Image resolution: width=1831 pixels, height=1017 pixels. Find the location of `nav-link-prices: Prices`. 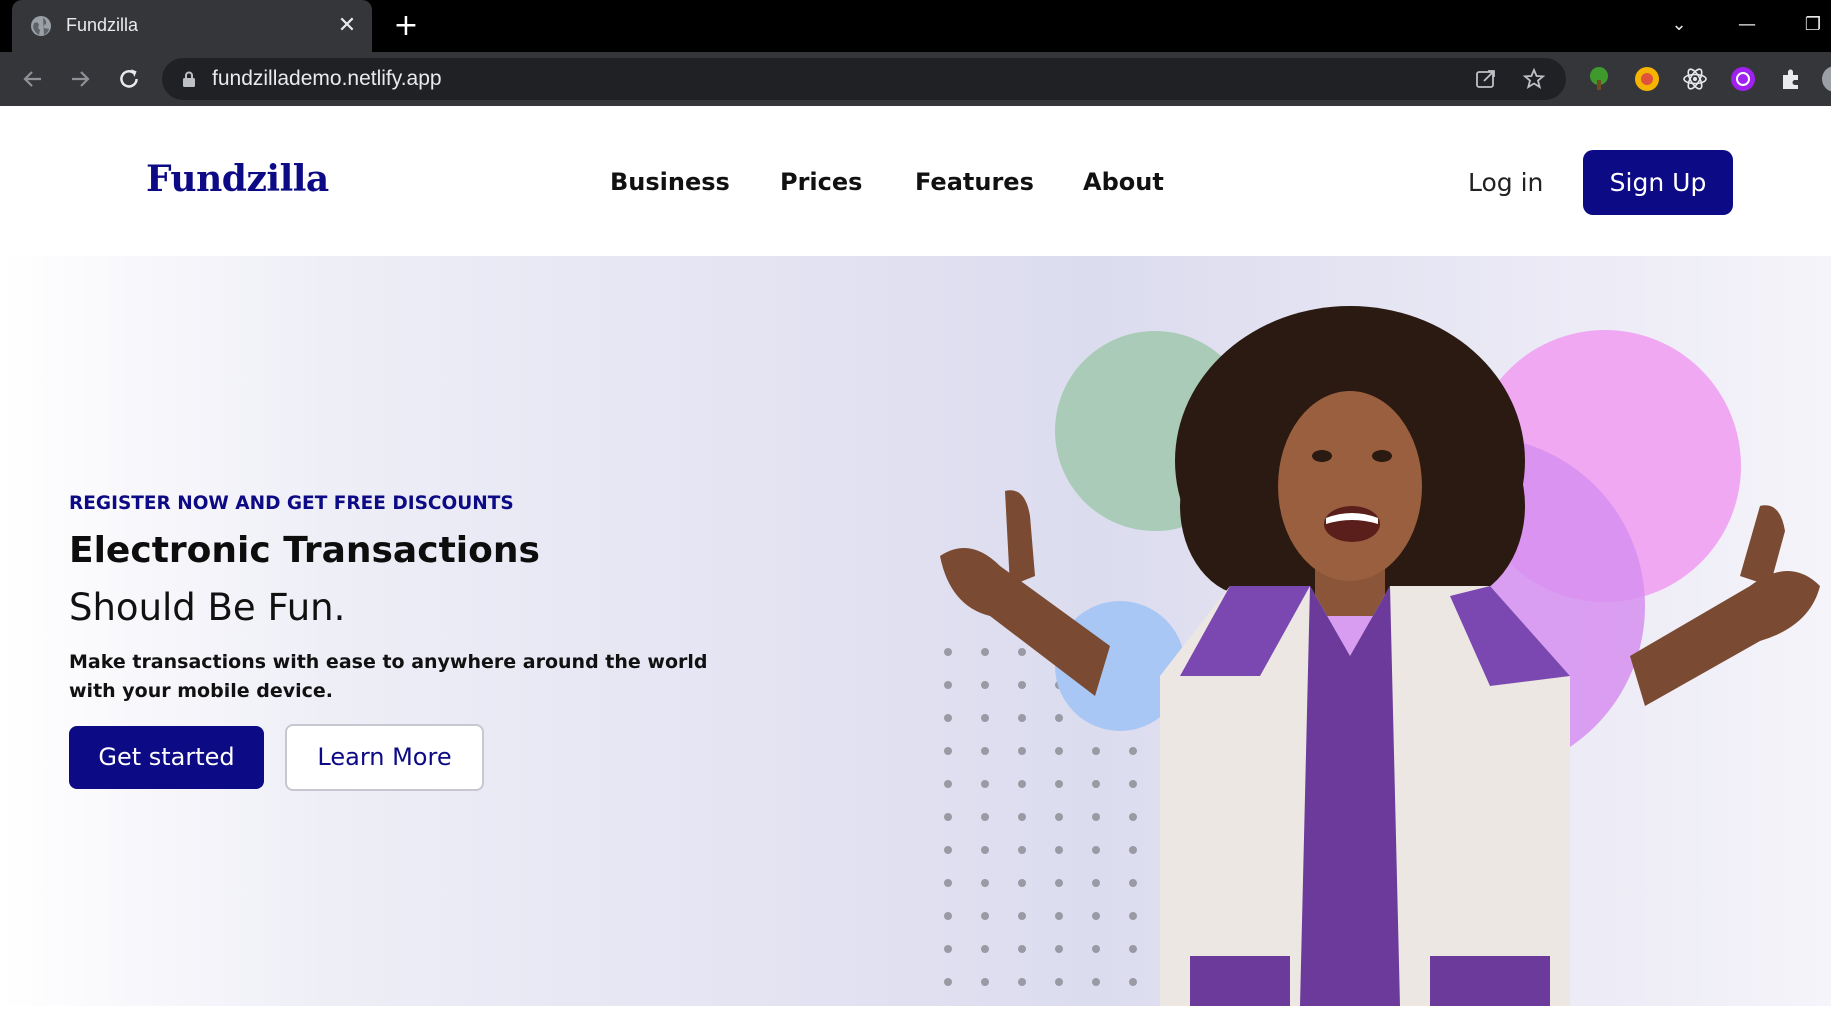

nav-link-prices: Prices is located at coordinates (821, 182).